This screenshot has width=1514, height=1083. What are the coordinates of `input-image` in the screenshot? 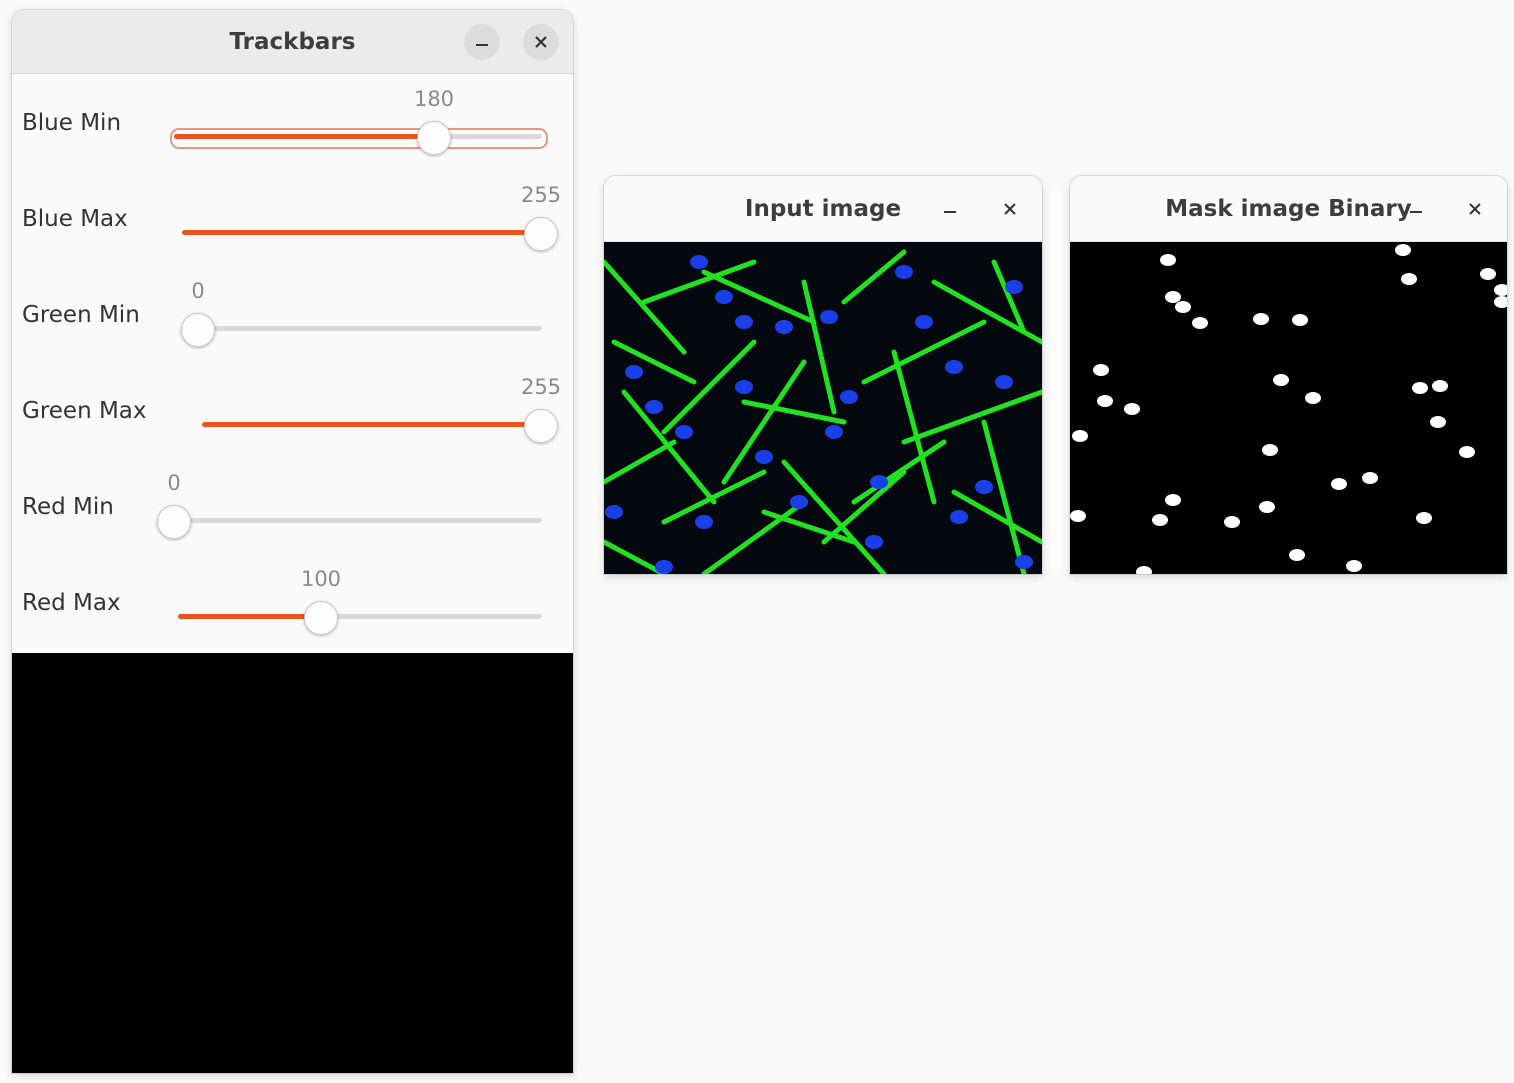 It's located at (823, 408).